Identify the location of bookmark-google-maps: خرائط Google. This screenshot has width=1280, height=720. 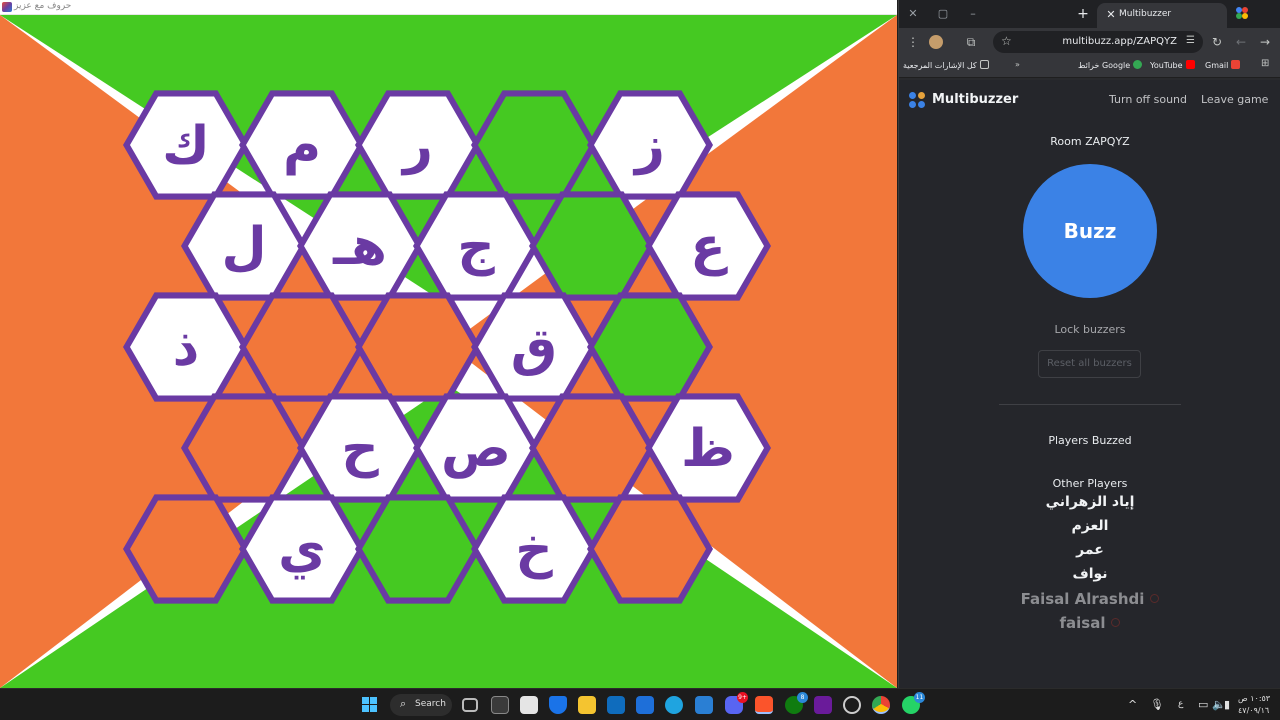
(1110, 65).